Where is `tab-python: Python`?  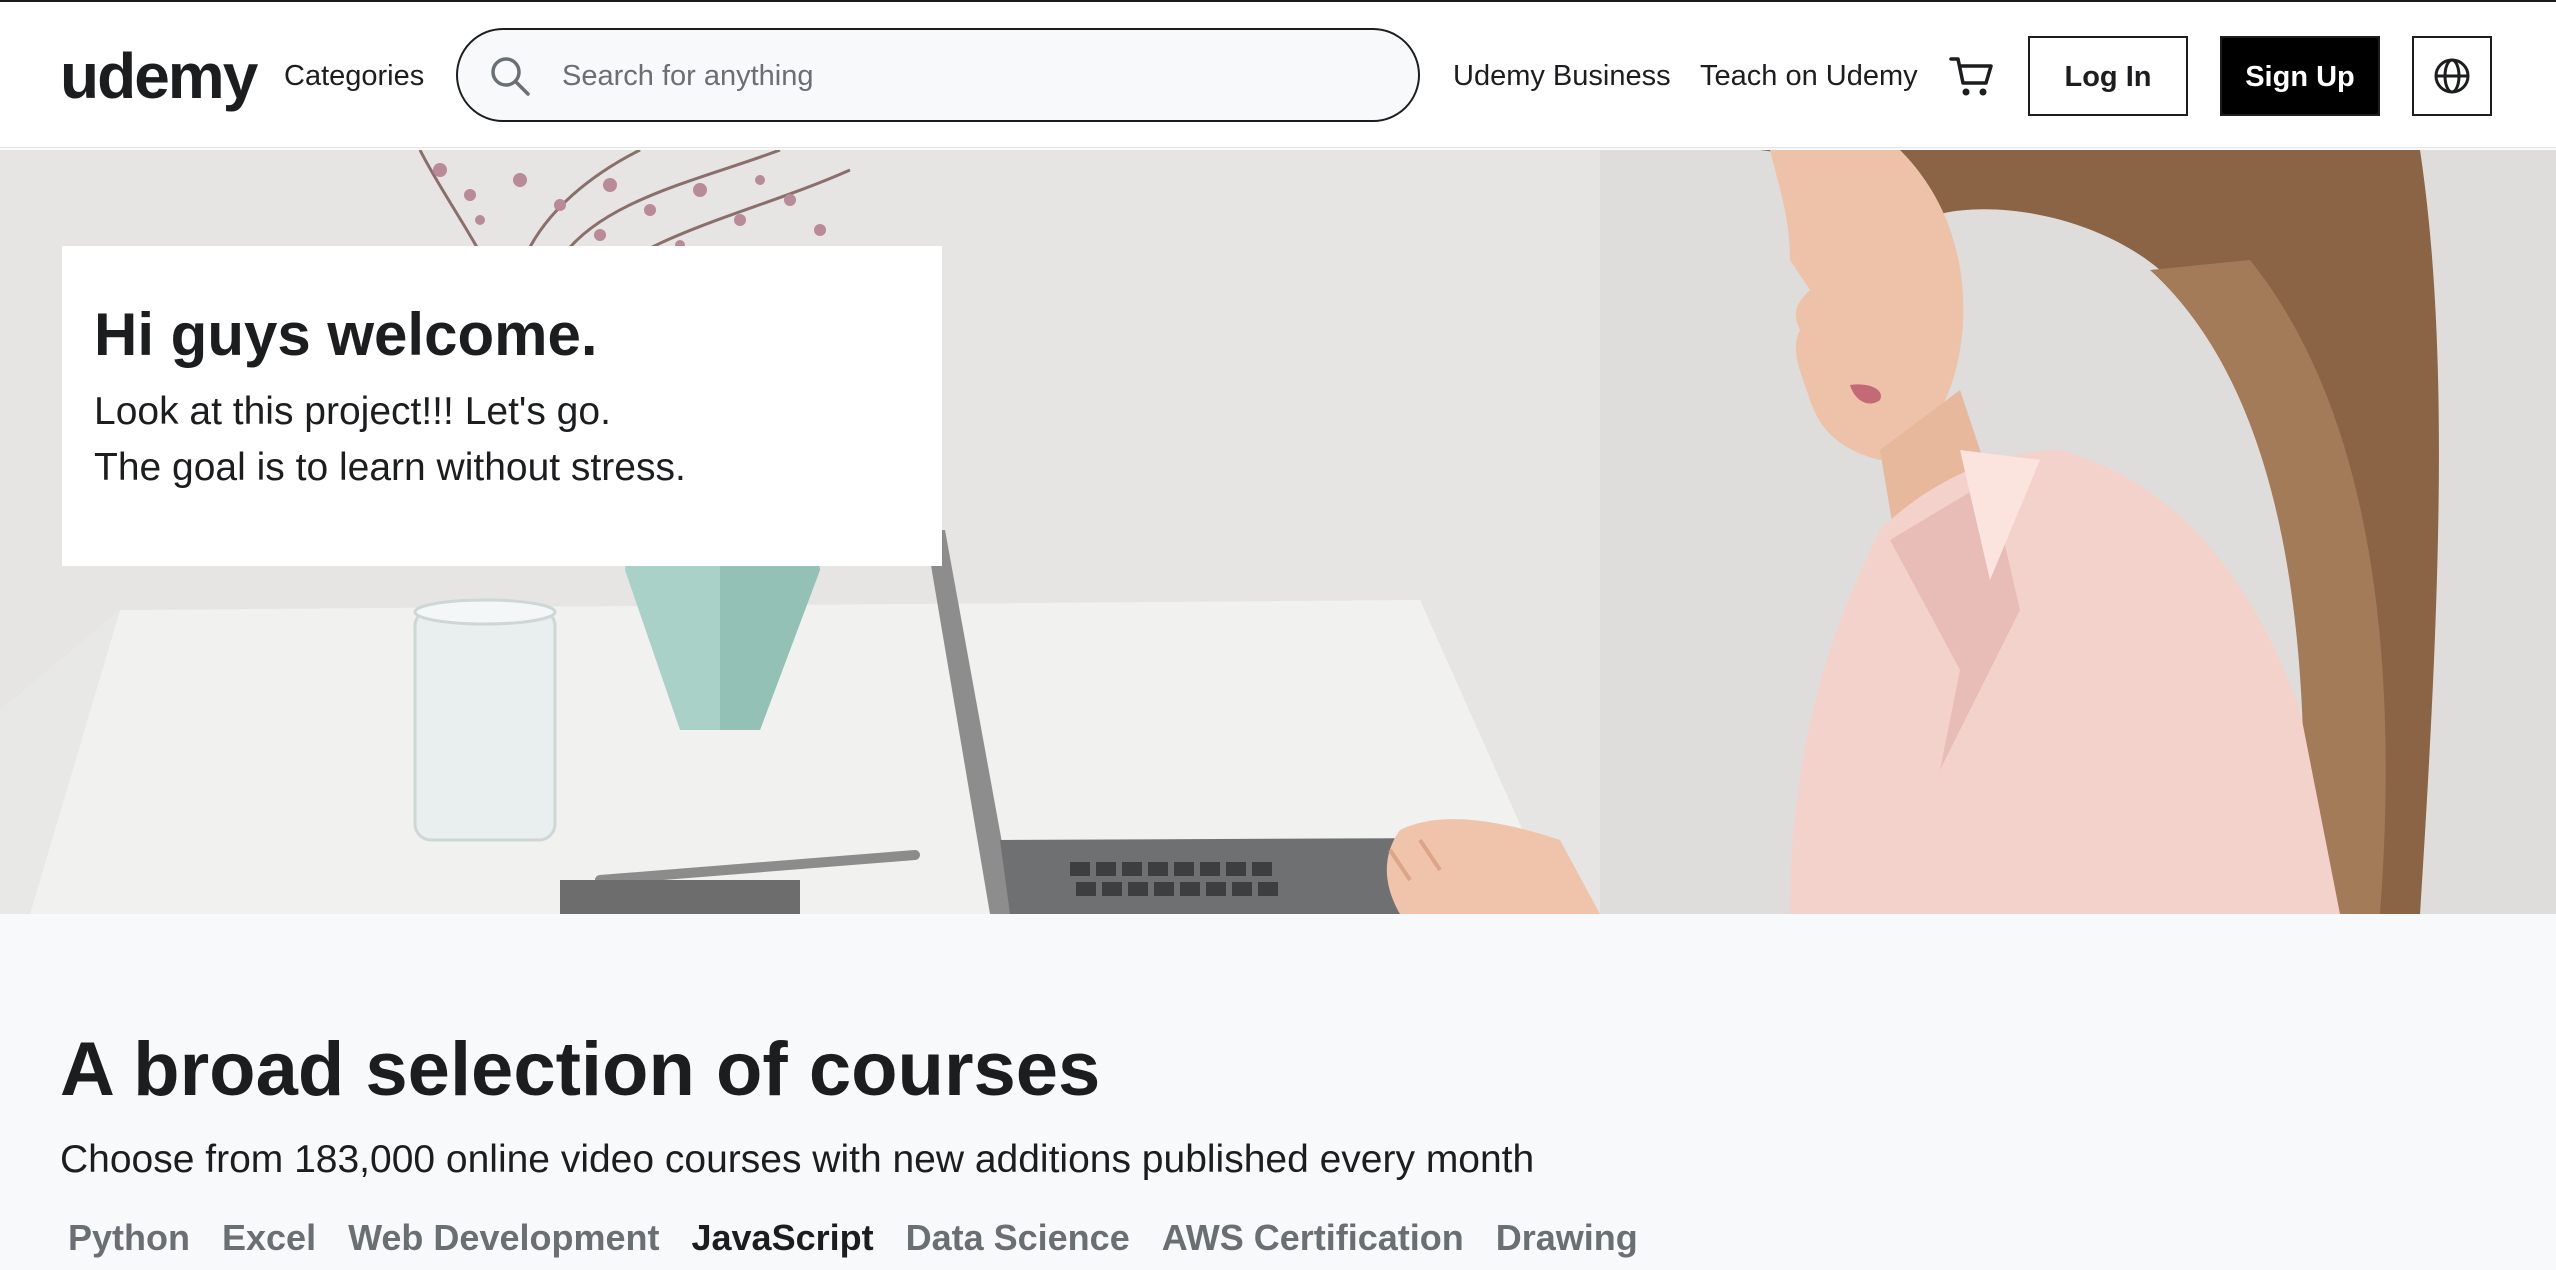 tab-python: Python is located at coordinates (129, 1238).